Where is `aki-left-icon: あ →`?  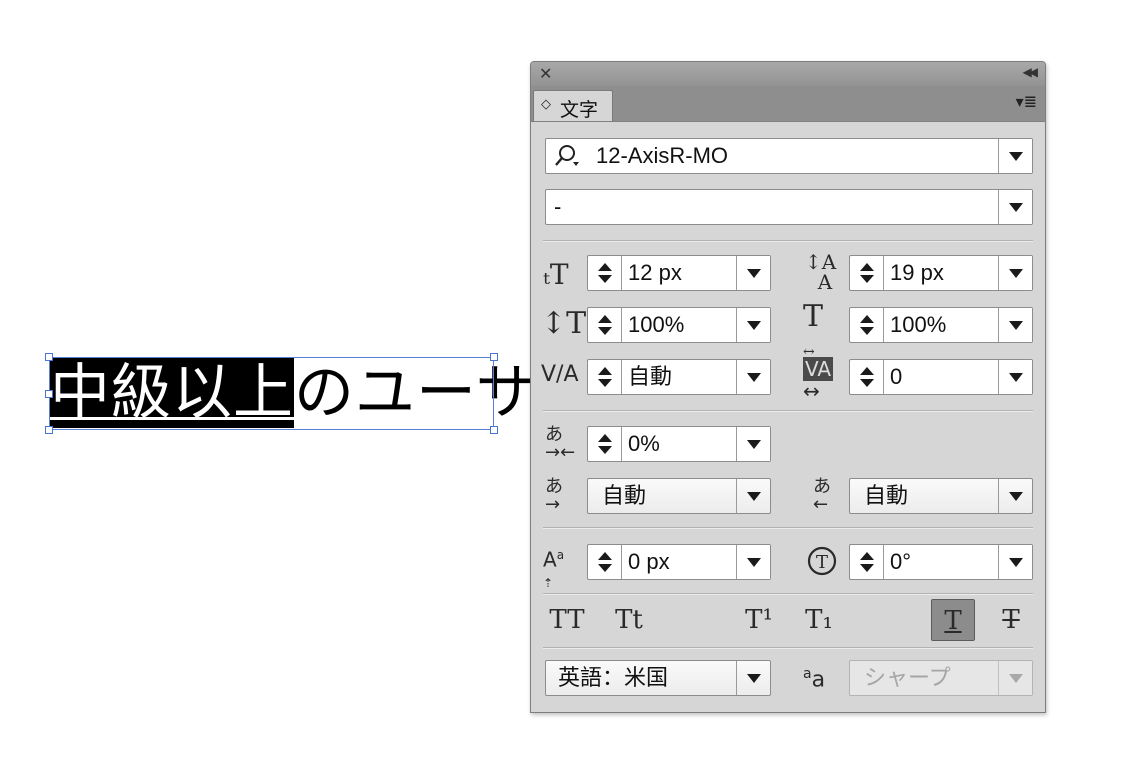
aki-left-icon: あ → is located at coordinates (554, 495).